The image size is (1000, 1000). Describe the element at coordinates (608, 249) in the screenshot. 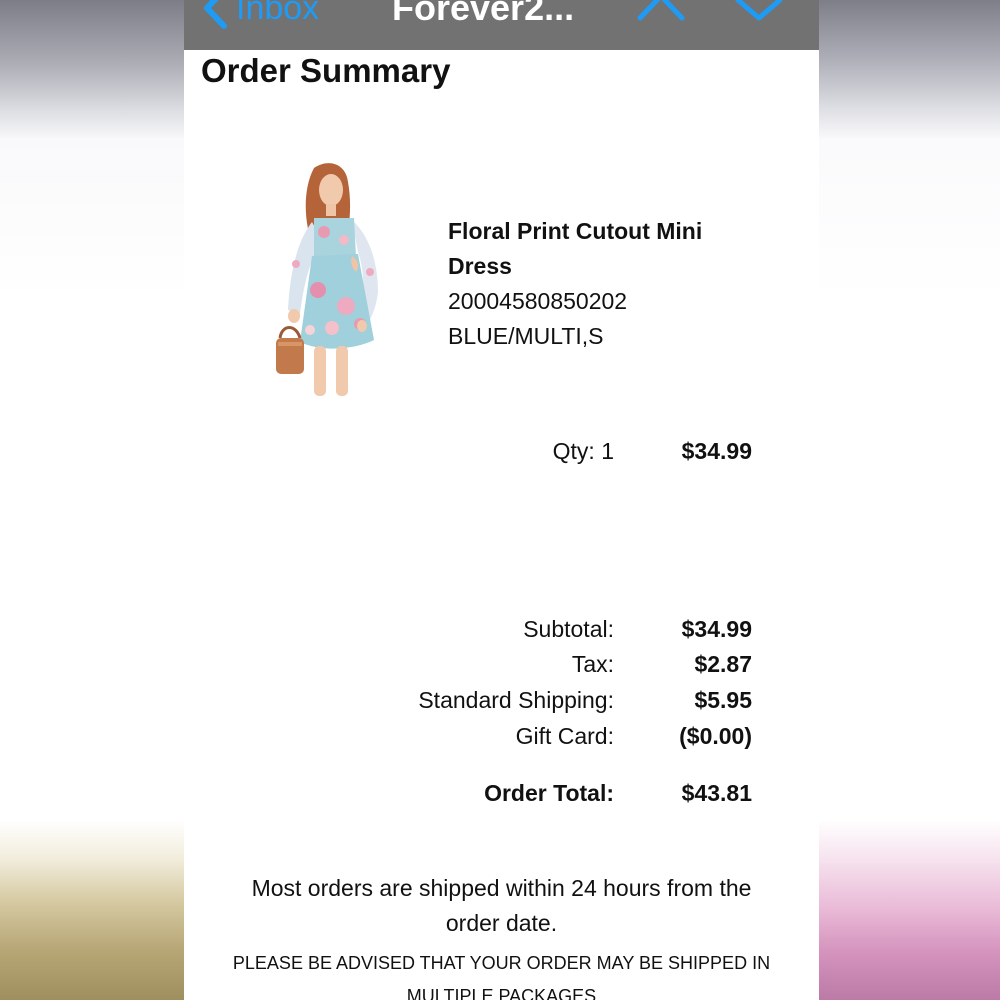

I see `product-name: Floral Print Cutout Mini Dress` at that location.